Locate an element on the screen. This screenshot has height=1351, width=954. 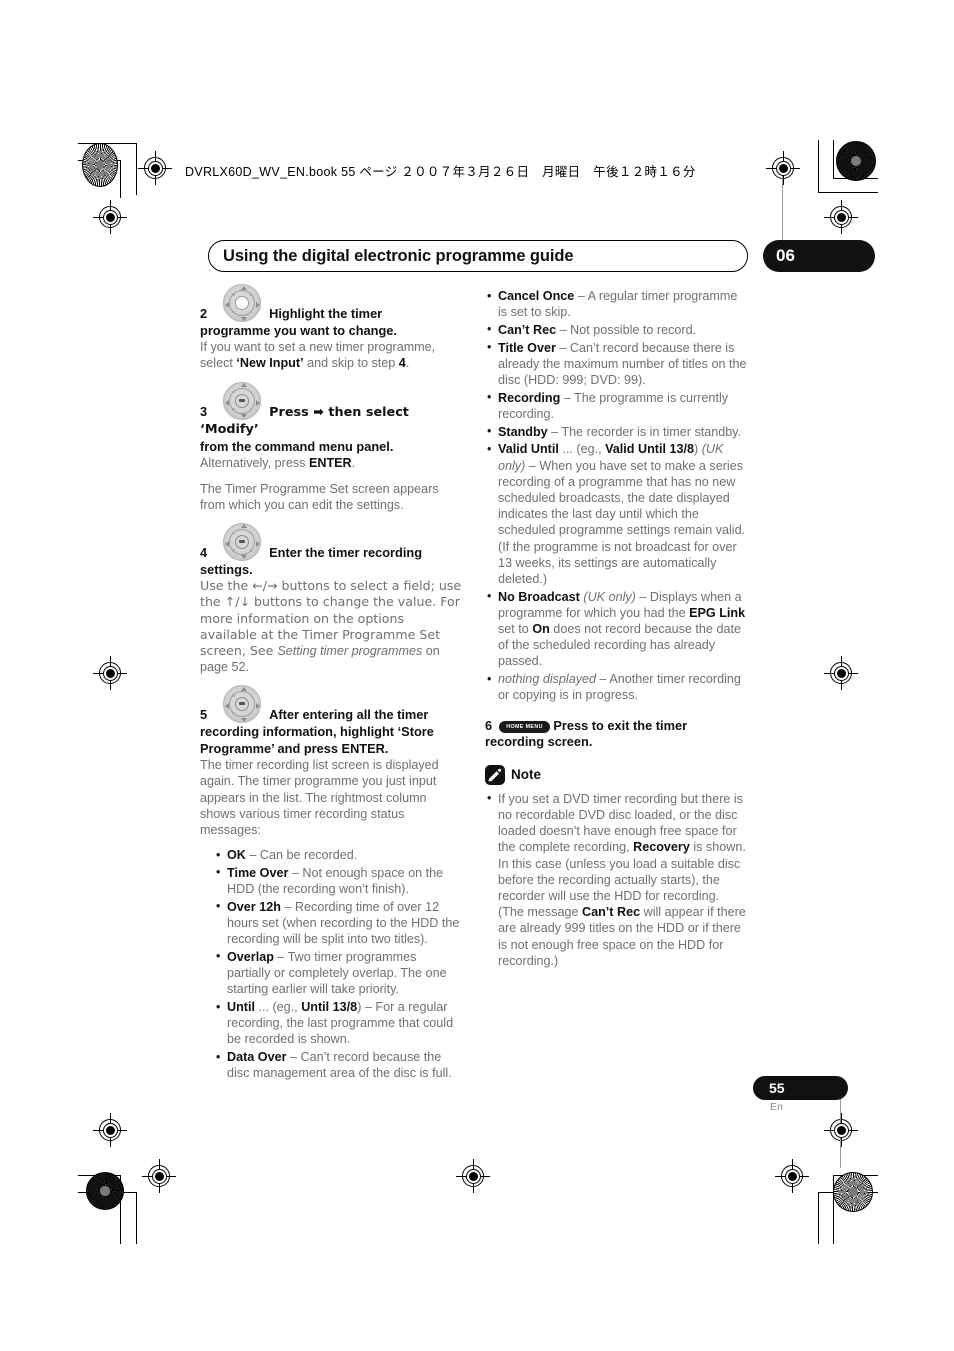
status-term: Recording is located at coordinates (529, 397).